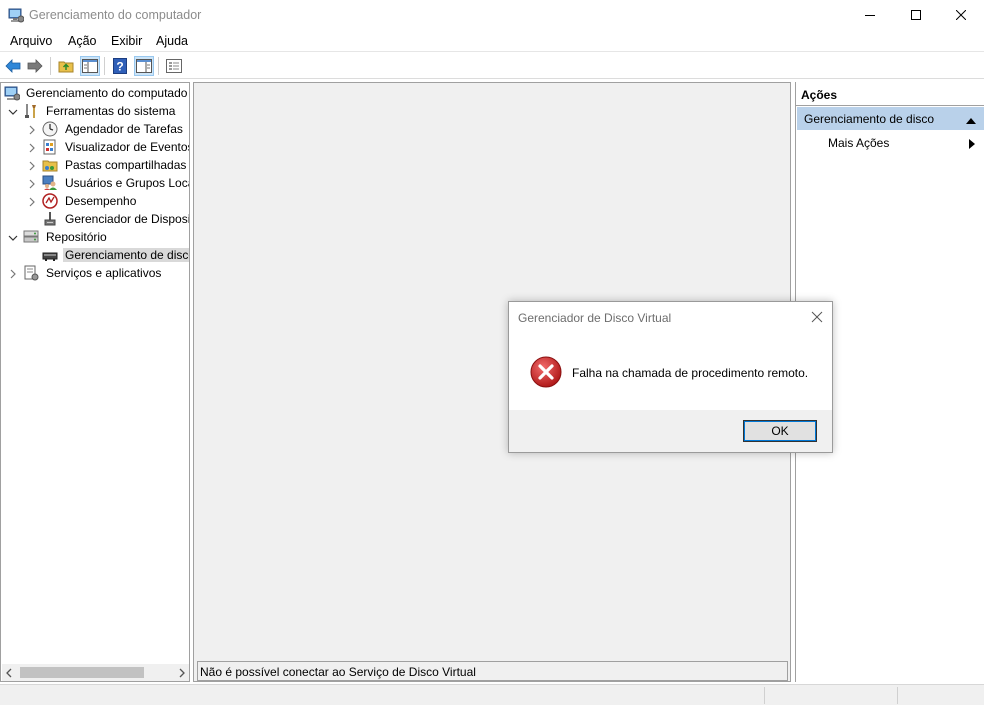  Describe the element at coordinates (972, 145) in the screenshot. I see `submenu-arrow-icon` at that location.